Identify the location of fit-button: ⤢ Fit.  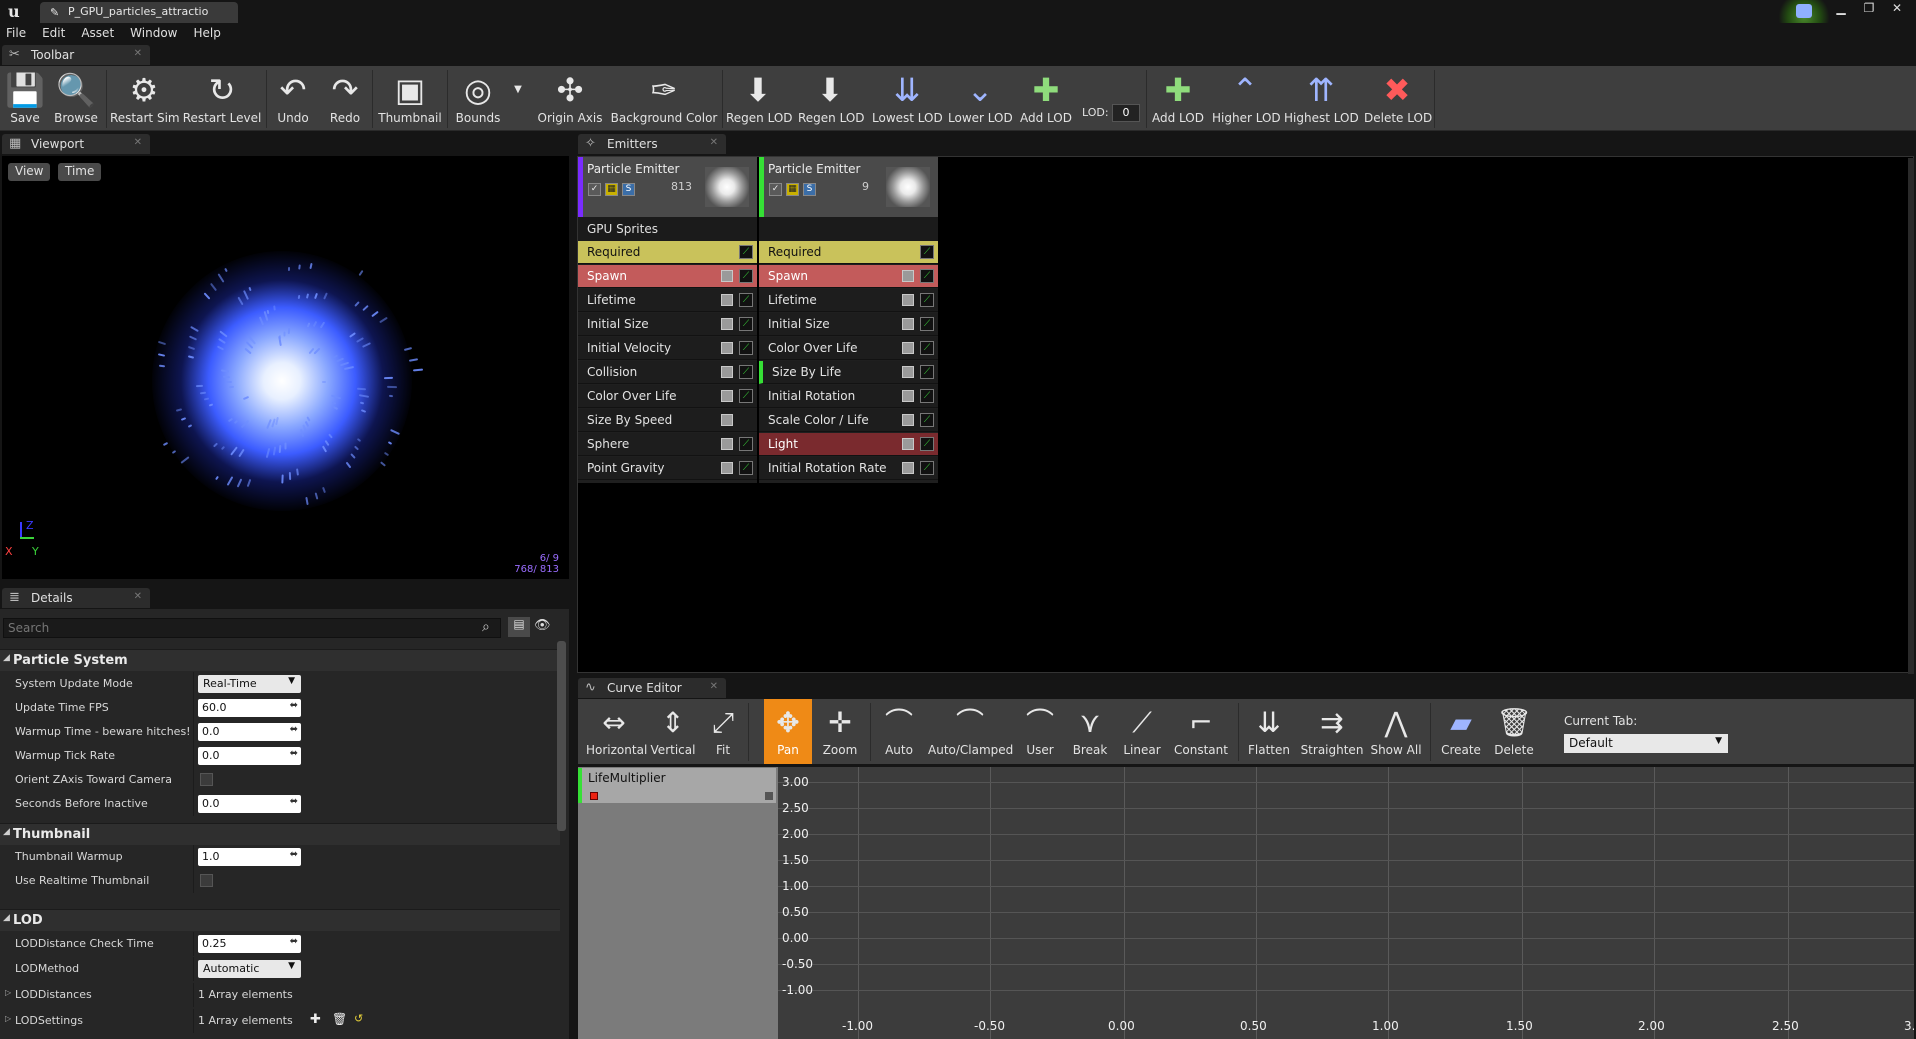
(723, 731).